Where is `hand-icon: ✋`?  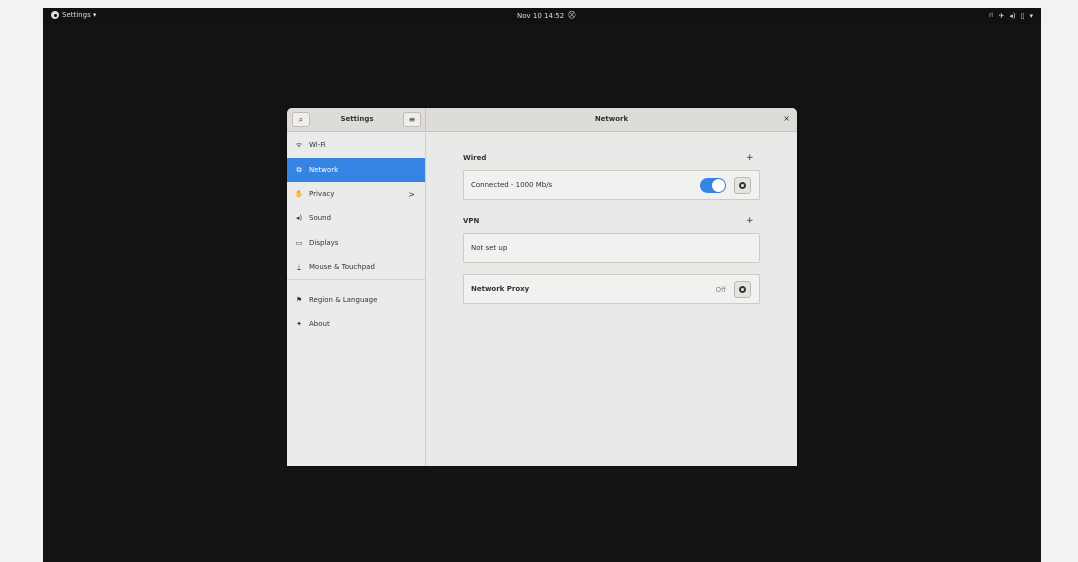 hand-icon: ✋ is located at coordinates (299, 194).